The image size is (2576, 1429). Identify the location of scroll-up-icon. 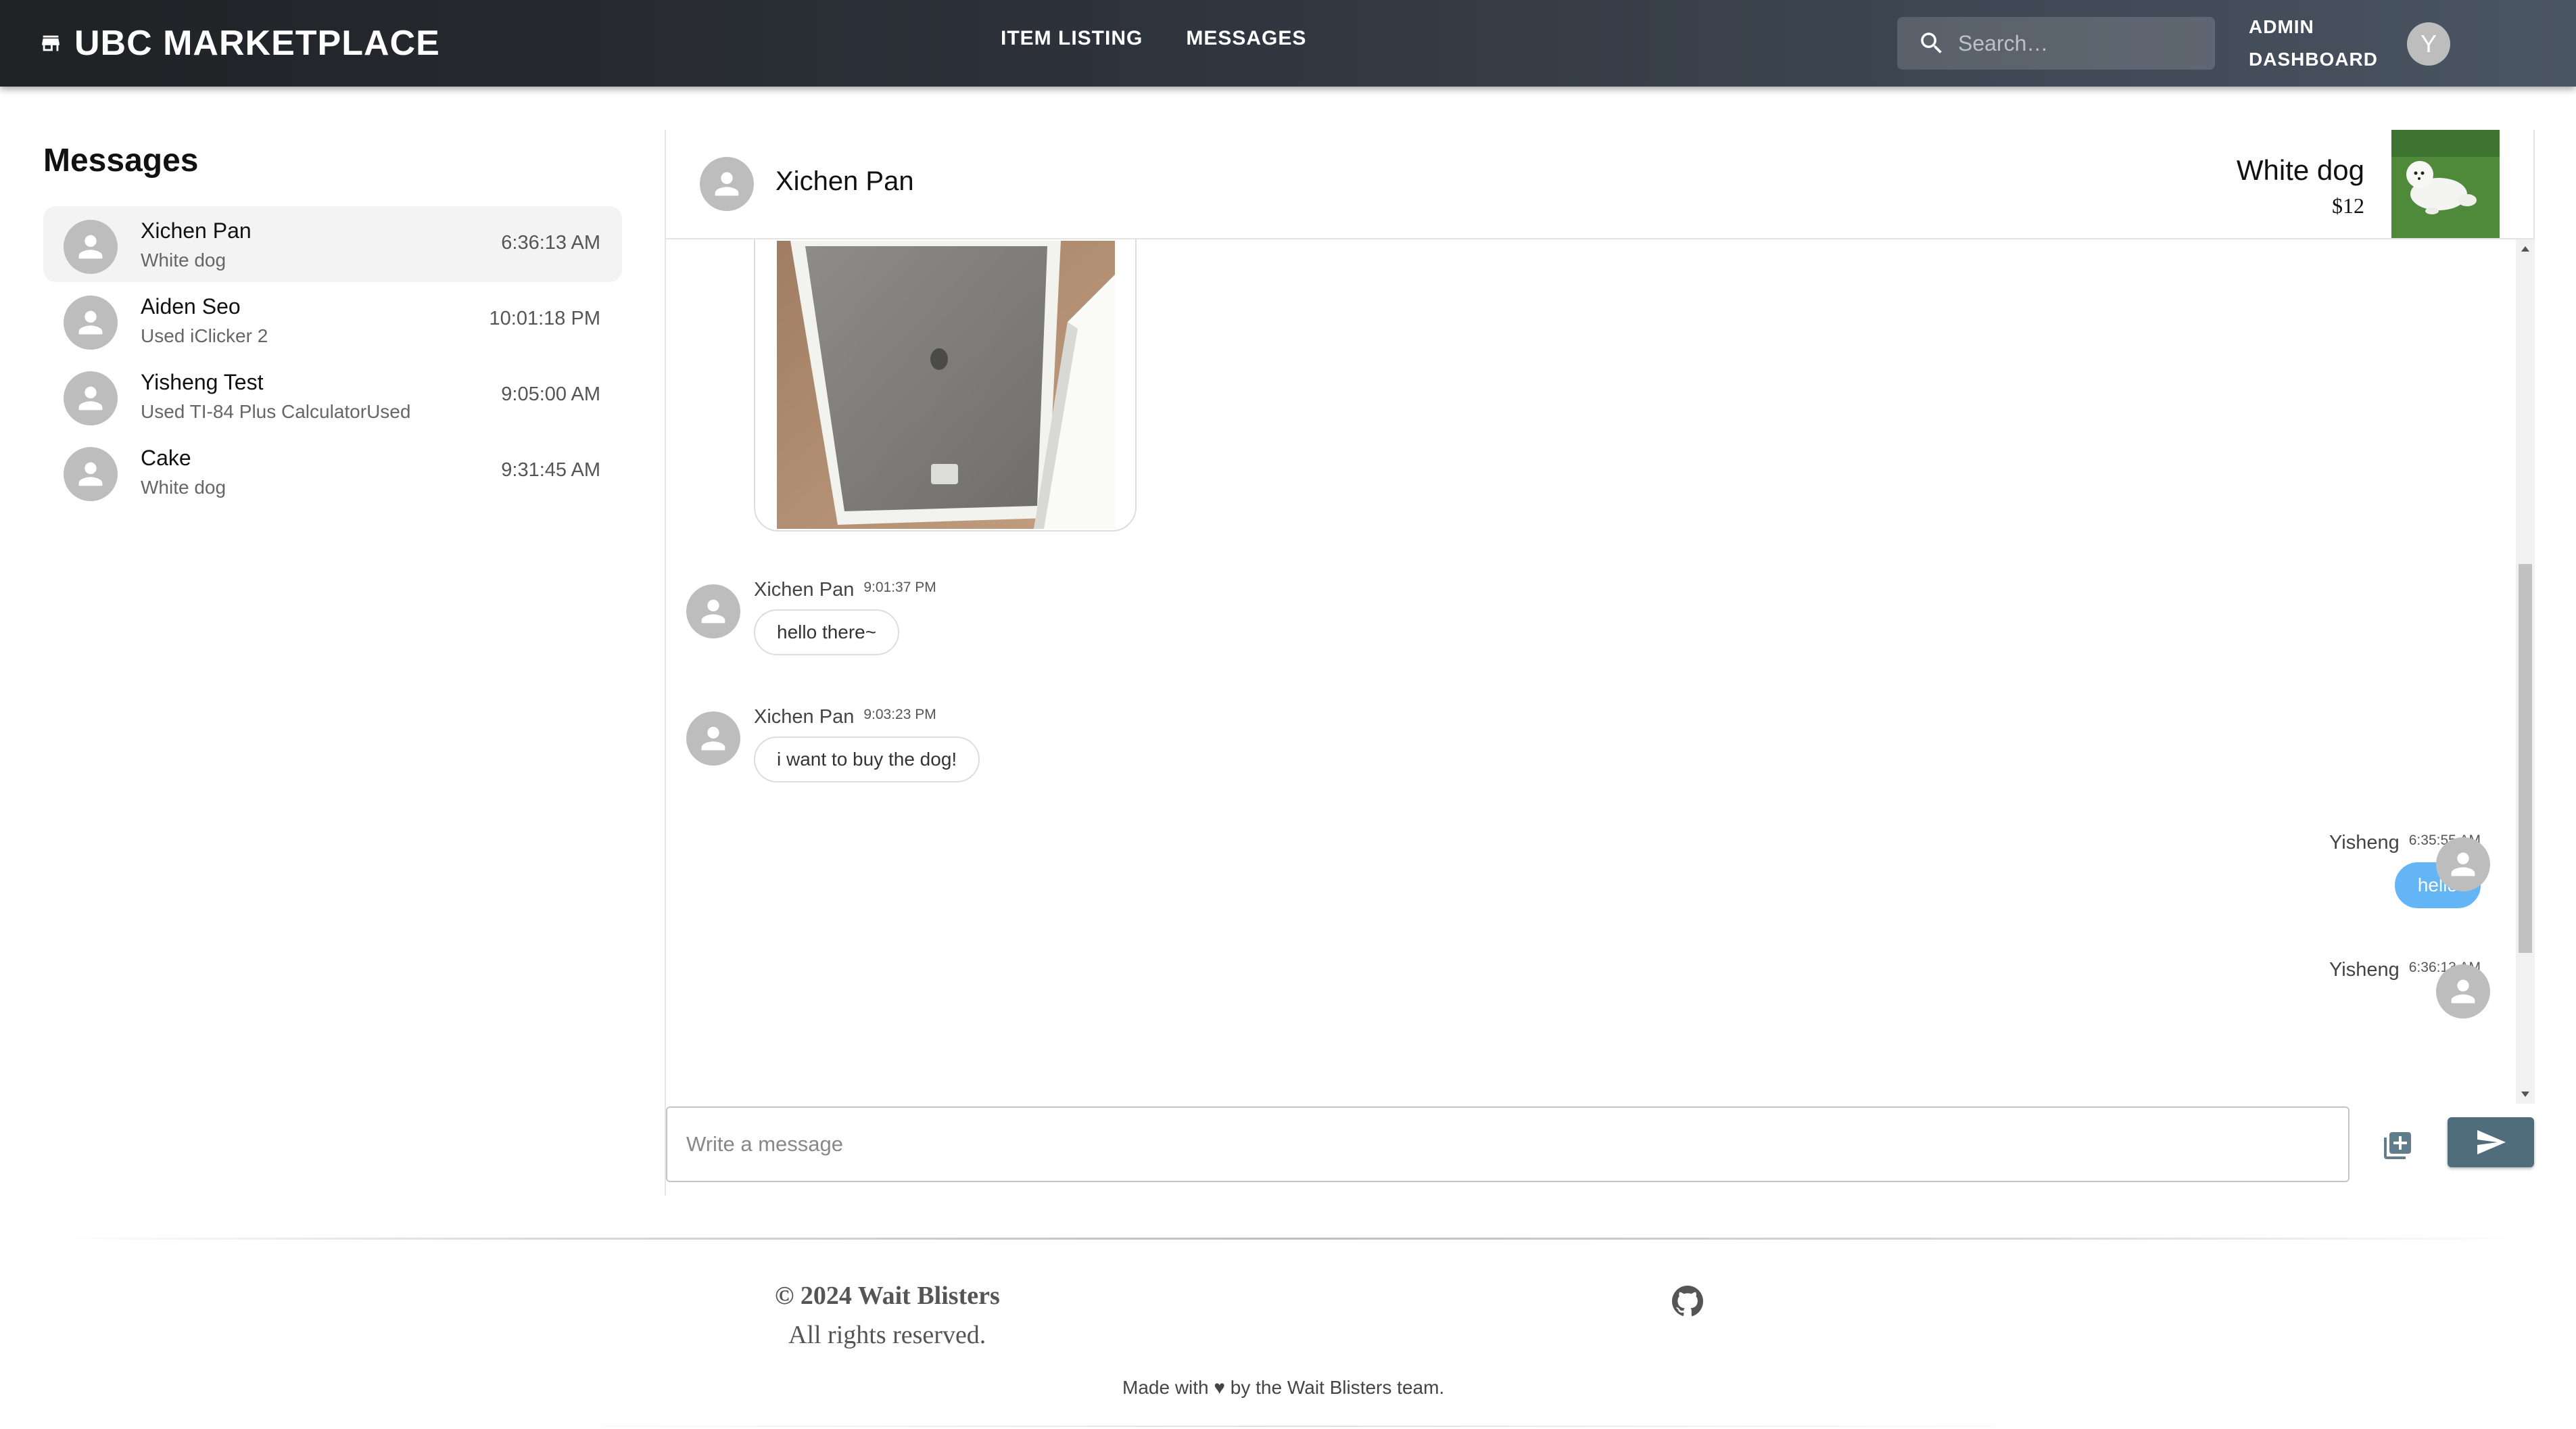
(2525, 249).